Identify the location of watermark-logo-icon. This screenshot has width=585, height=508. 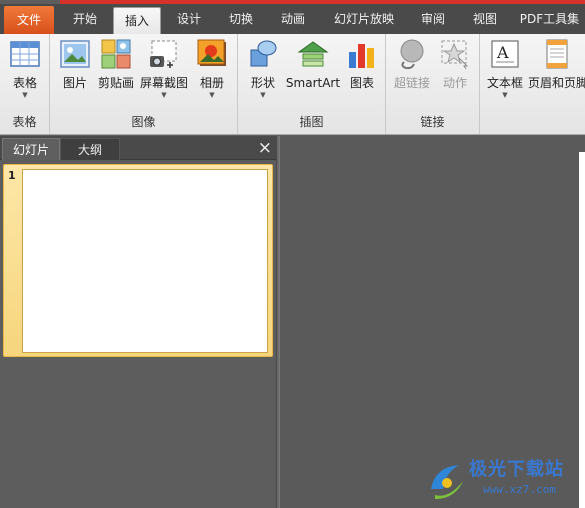
(447, 482).